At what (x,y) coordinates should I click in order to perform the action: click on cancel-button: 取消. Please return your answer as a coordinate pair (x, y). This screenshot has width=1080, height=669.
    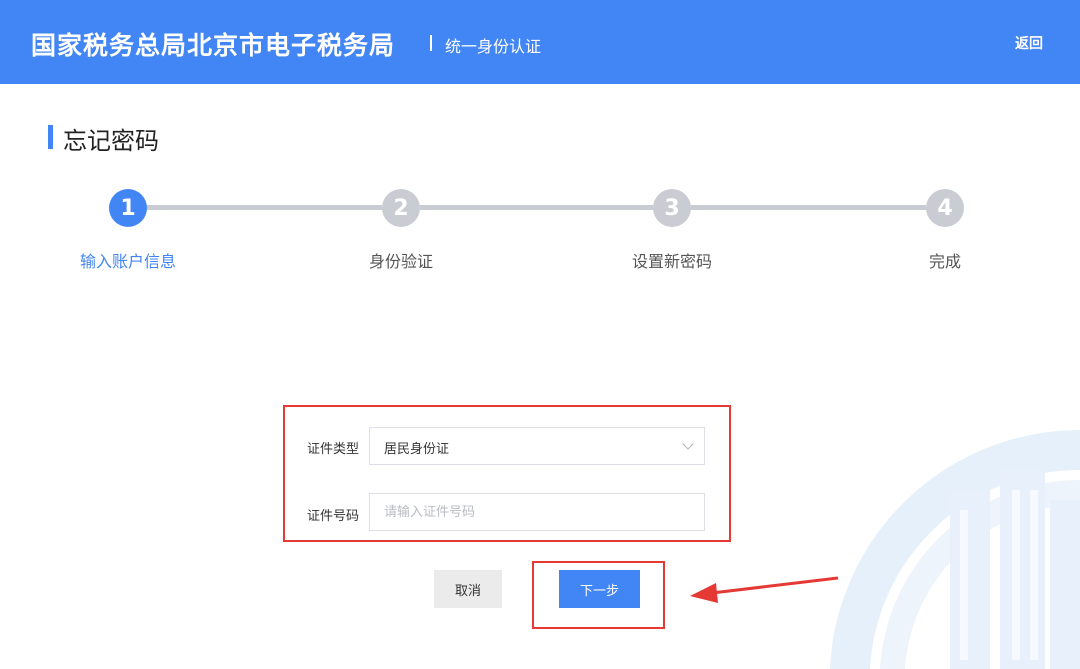
    Looking at the image, I should click on (468, 589).